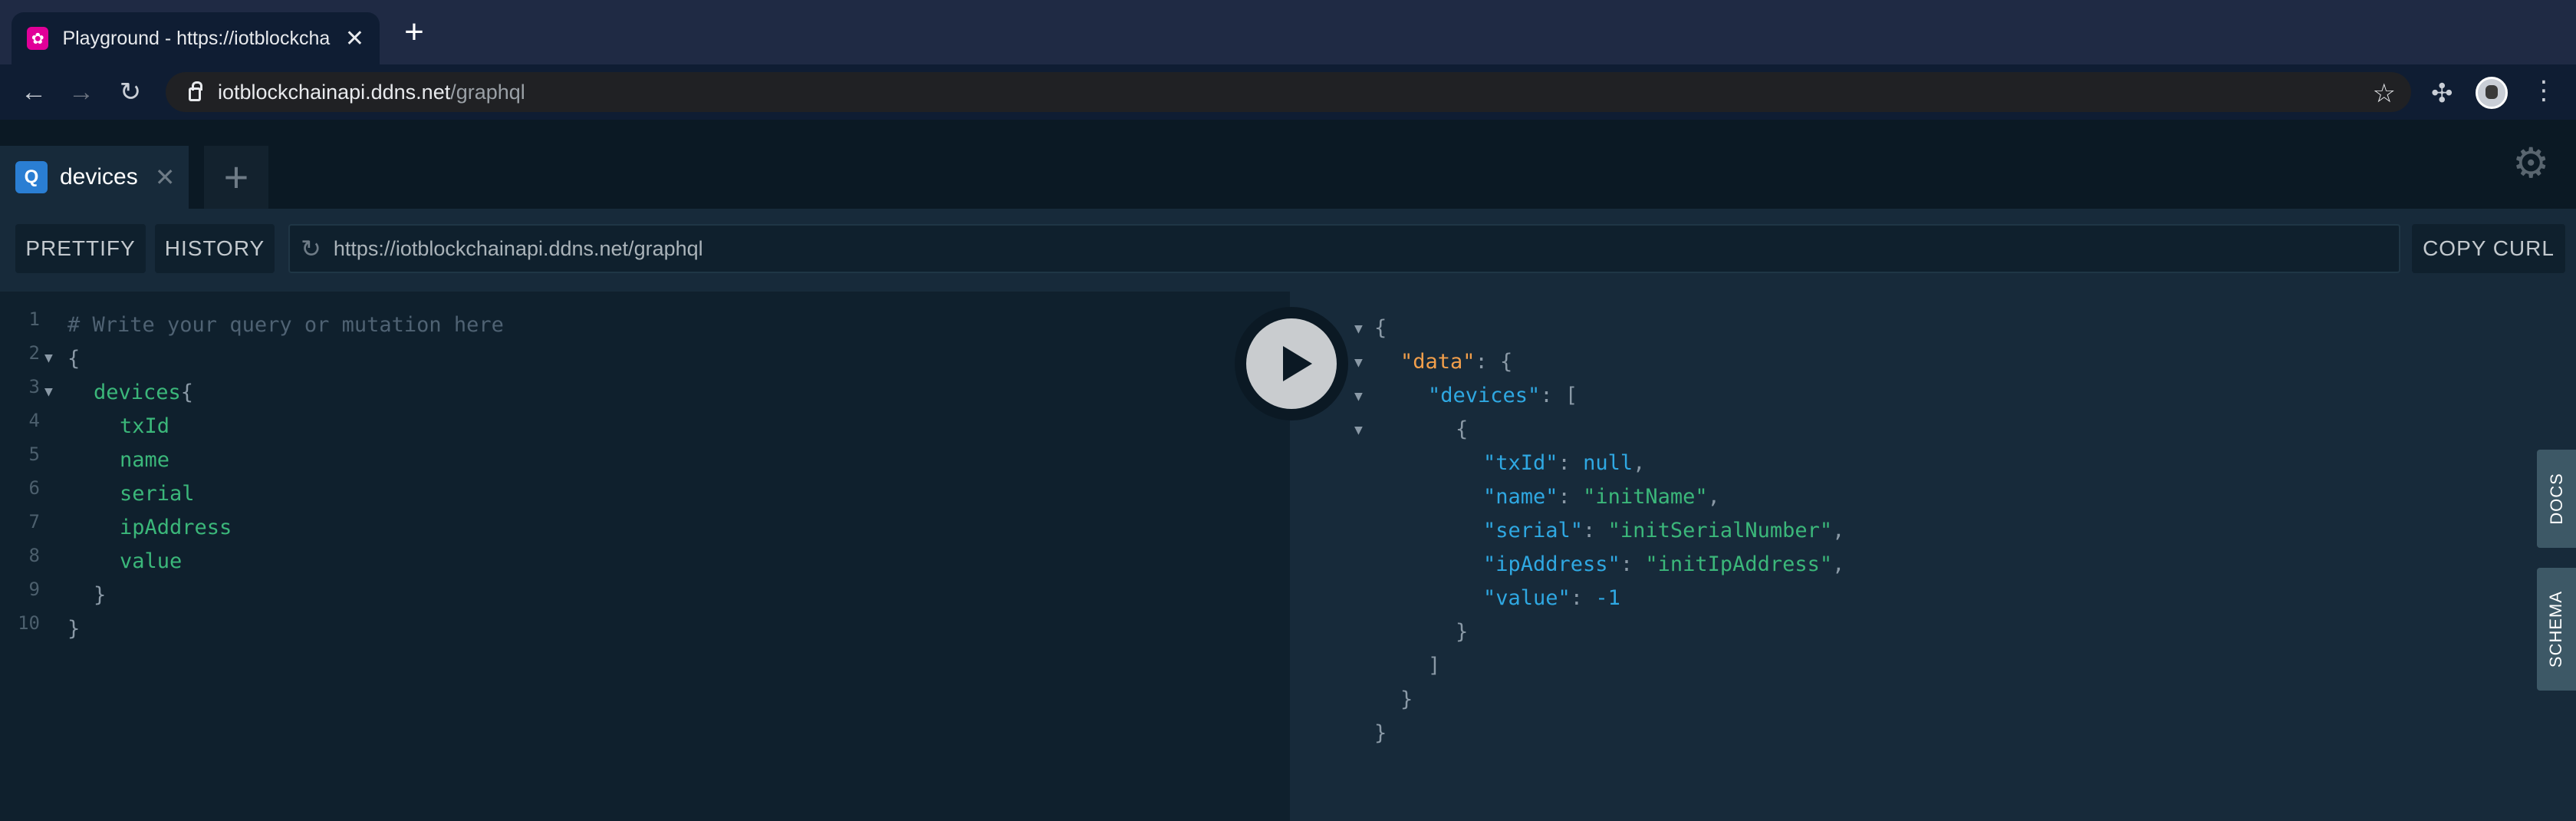 The image size is (2576, 821). I want to click on json-line: "name": "initName",, so click(1601, 497).